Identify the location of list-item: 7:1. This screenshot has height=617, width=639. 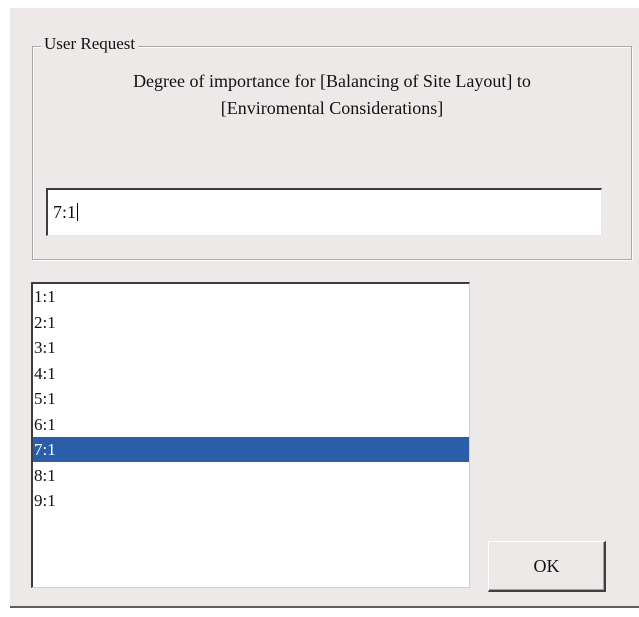
(251, 449).